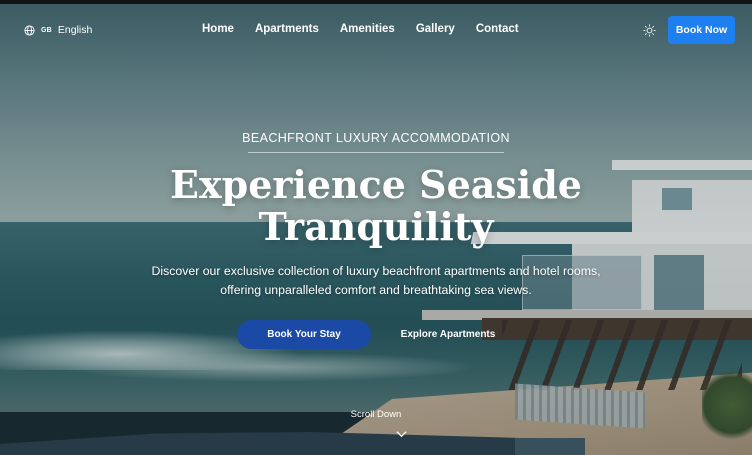  What do you see at coordinates (218, 29) in the screenshot?
I see `nav-link-home: Home` at bounding box center [218, 29].